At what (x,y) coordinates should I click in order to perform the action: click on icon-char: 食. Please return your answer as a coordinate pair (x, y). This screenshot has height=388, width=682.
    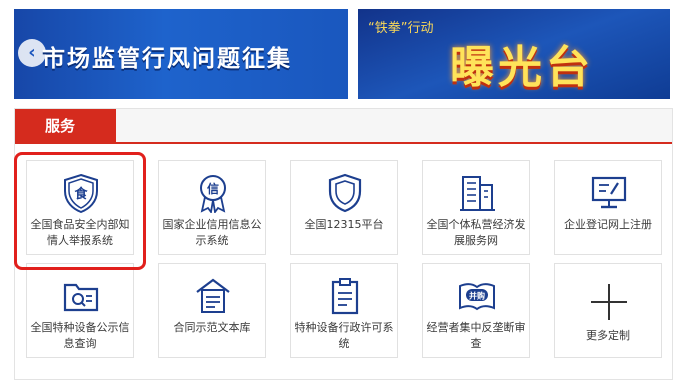
    Looking at the image, I should click on (81, 194).